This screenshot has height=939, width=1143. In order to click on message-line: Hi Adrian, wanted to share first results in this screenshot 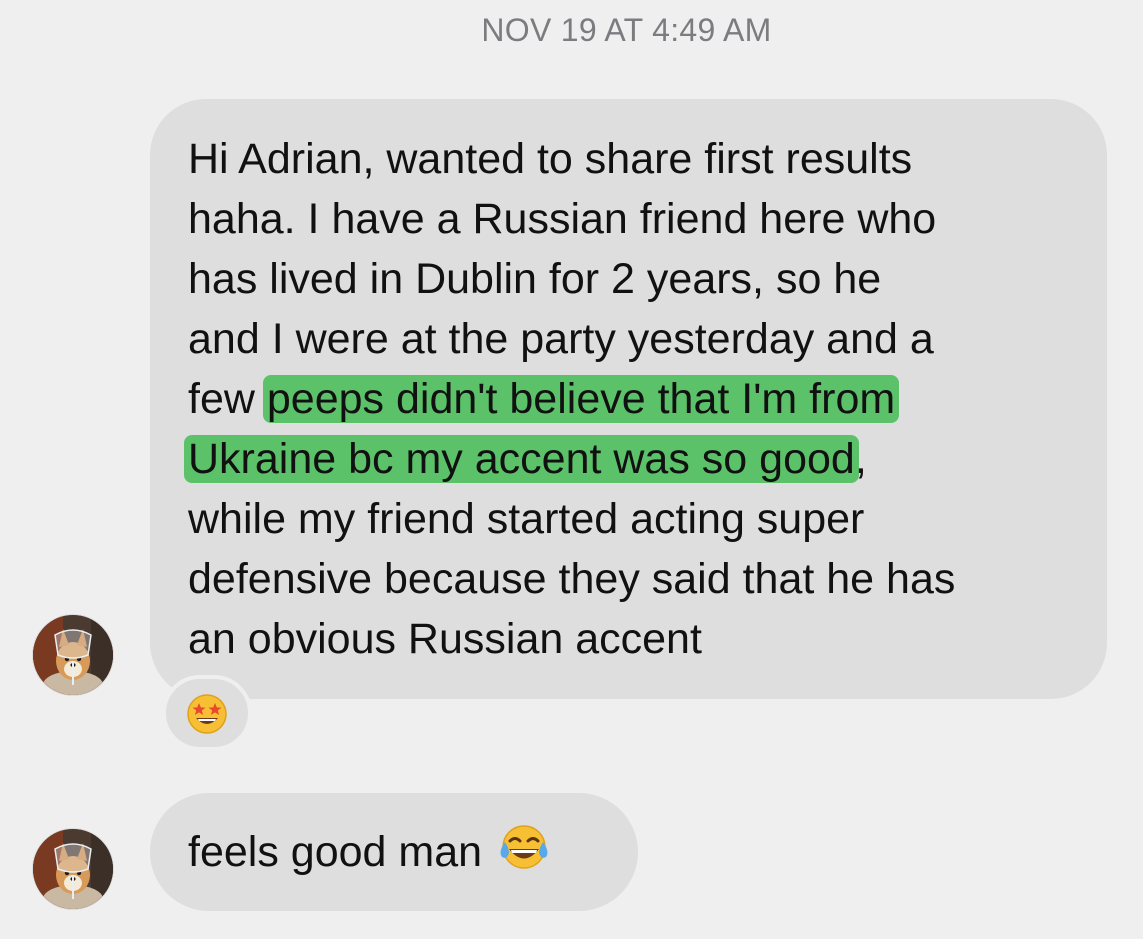, I will do `click(550, 159)`.